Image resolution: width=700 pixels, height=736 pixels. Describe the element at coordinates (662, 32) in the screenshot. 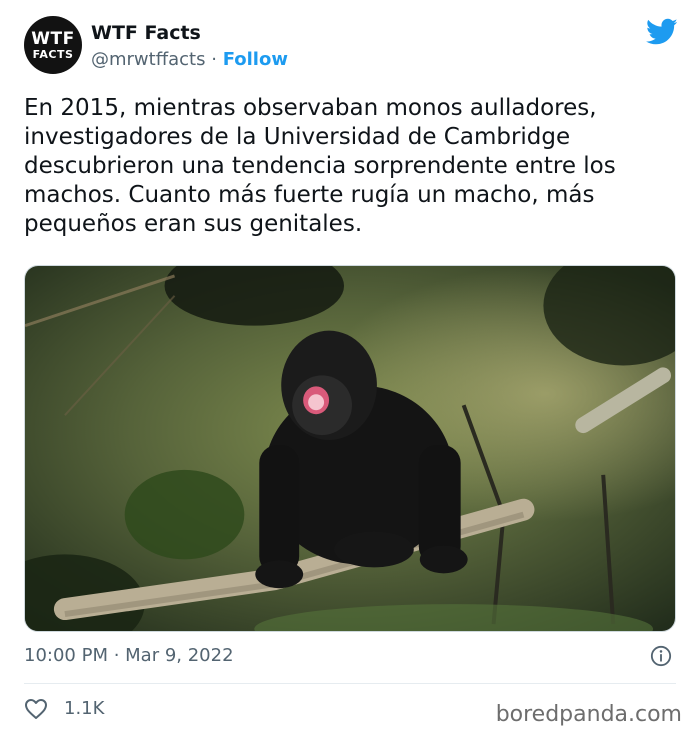

I see `twitter-bird-icon` at that location.